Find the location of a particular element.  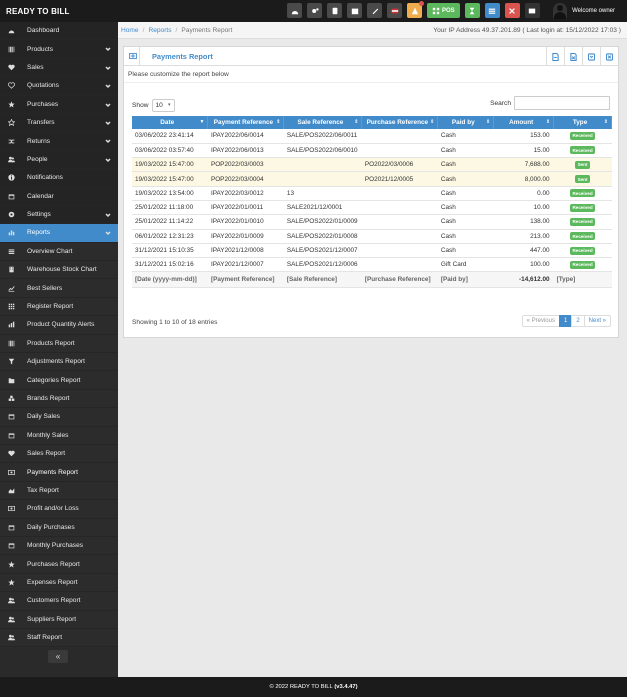

calendar-button is located at coordinates (354, 10).